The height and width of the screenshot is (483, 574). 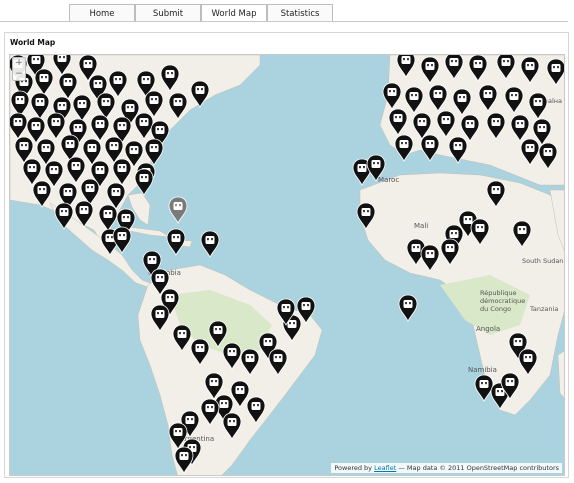 I want to click on zoom-out-button: −, so click(x=19, y=74).